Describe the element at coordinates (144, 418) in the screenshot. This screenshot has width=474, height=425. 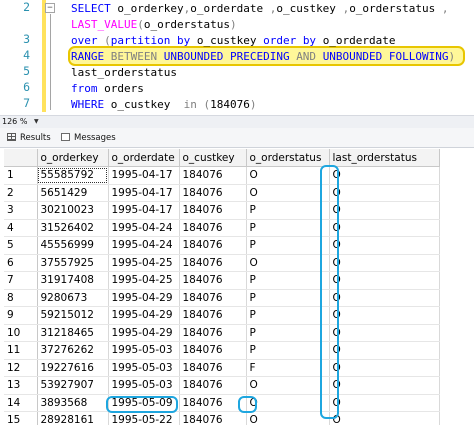
I see `cell-o-orderdate: 1995-05-22` at that location.